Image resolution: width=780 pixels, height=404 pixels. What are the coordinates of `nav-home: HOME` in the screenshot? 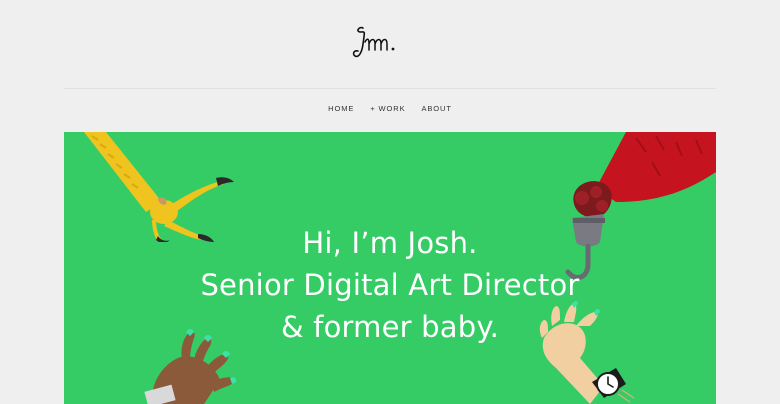 It's located at (341, 108).